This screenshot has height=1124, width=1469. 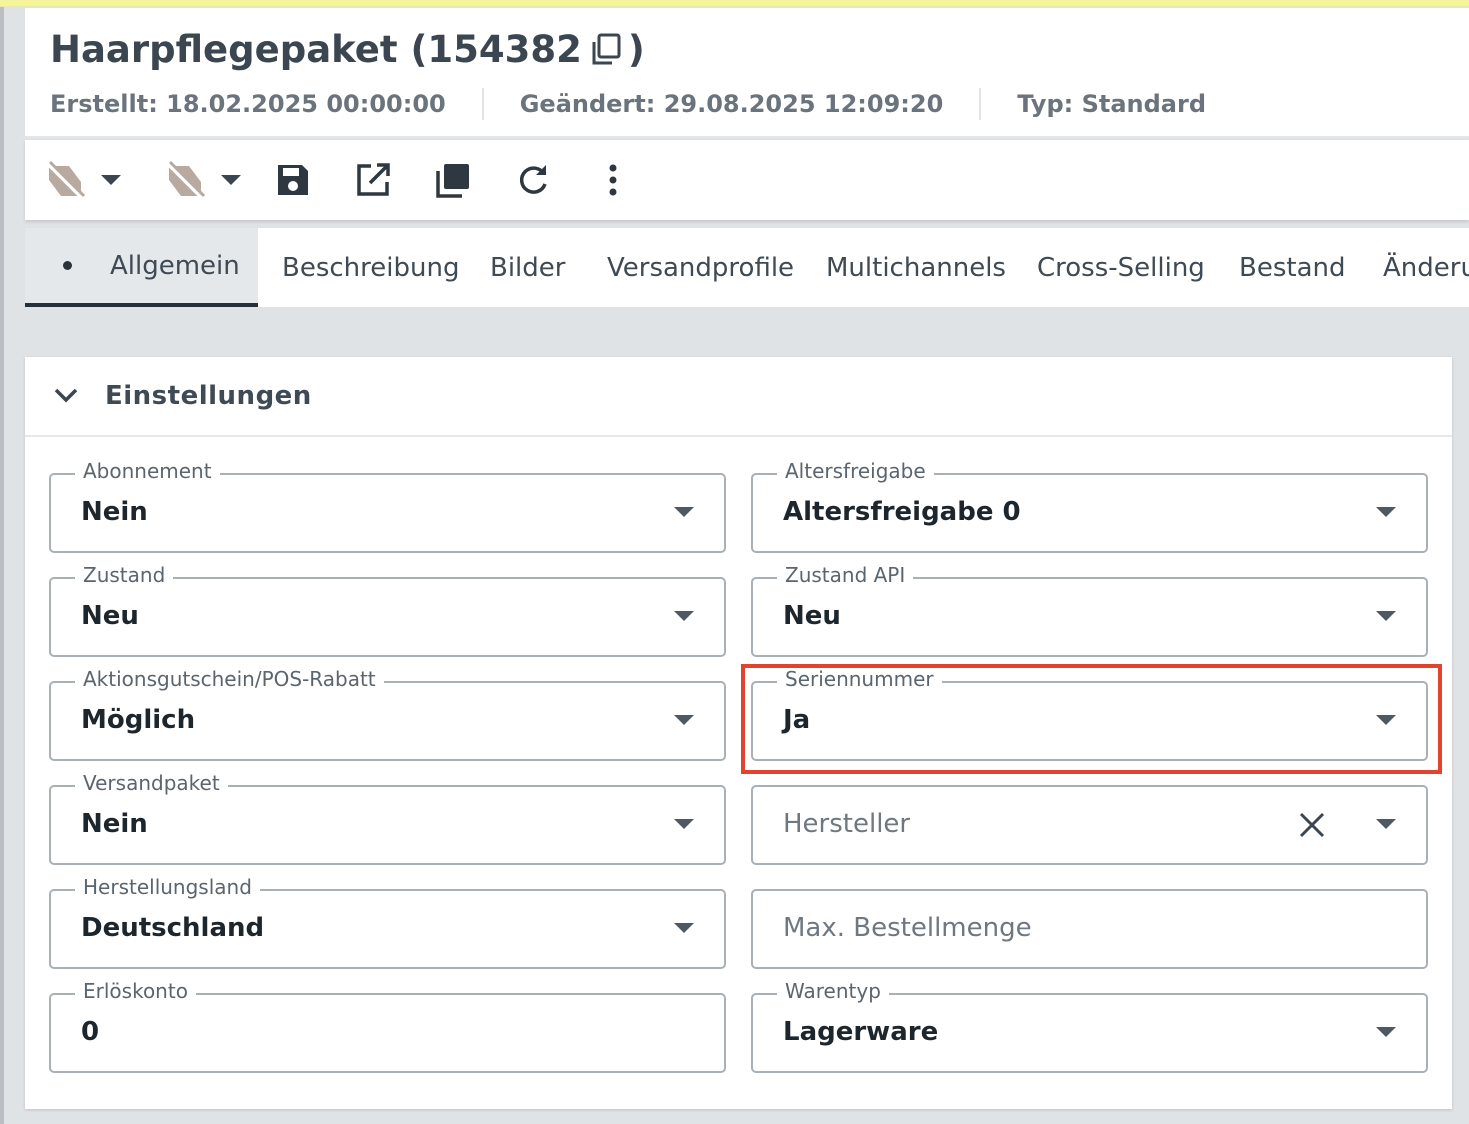 I want to click on more-options-button, so click(x=613, y=180).